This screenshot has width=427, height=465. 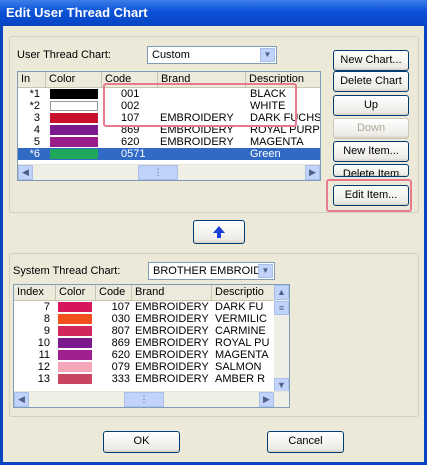 What do you see at coordinates (67, 271) in the screenshot?
I see `system-chart-label: System Thread Chart:` at bounding box center [67, 271].